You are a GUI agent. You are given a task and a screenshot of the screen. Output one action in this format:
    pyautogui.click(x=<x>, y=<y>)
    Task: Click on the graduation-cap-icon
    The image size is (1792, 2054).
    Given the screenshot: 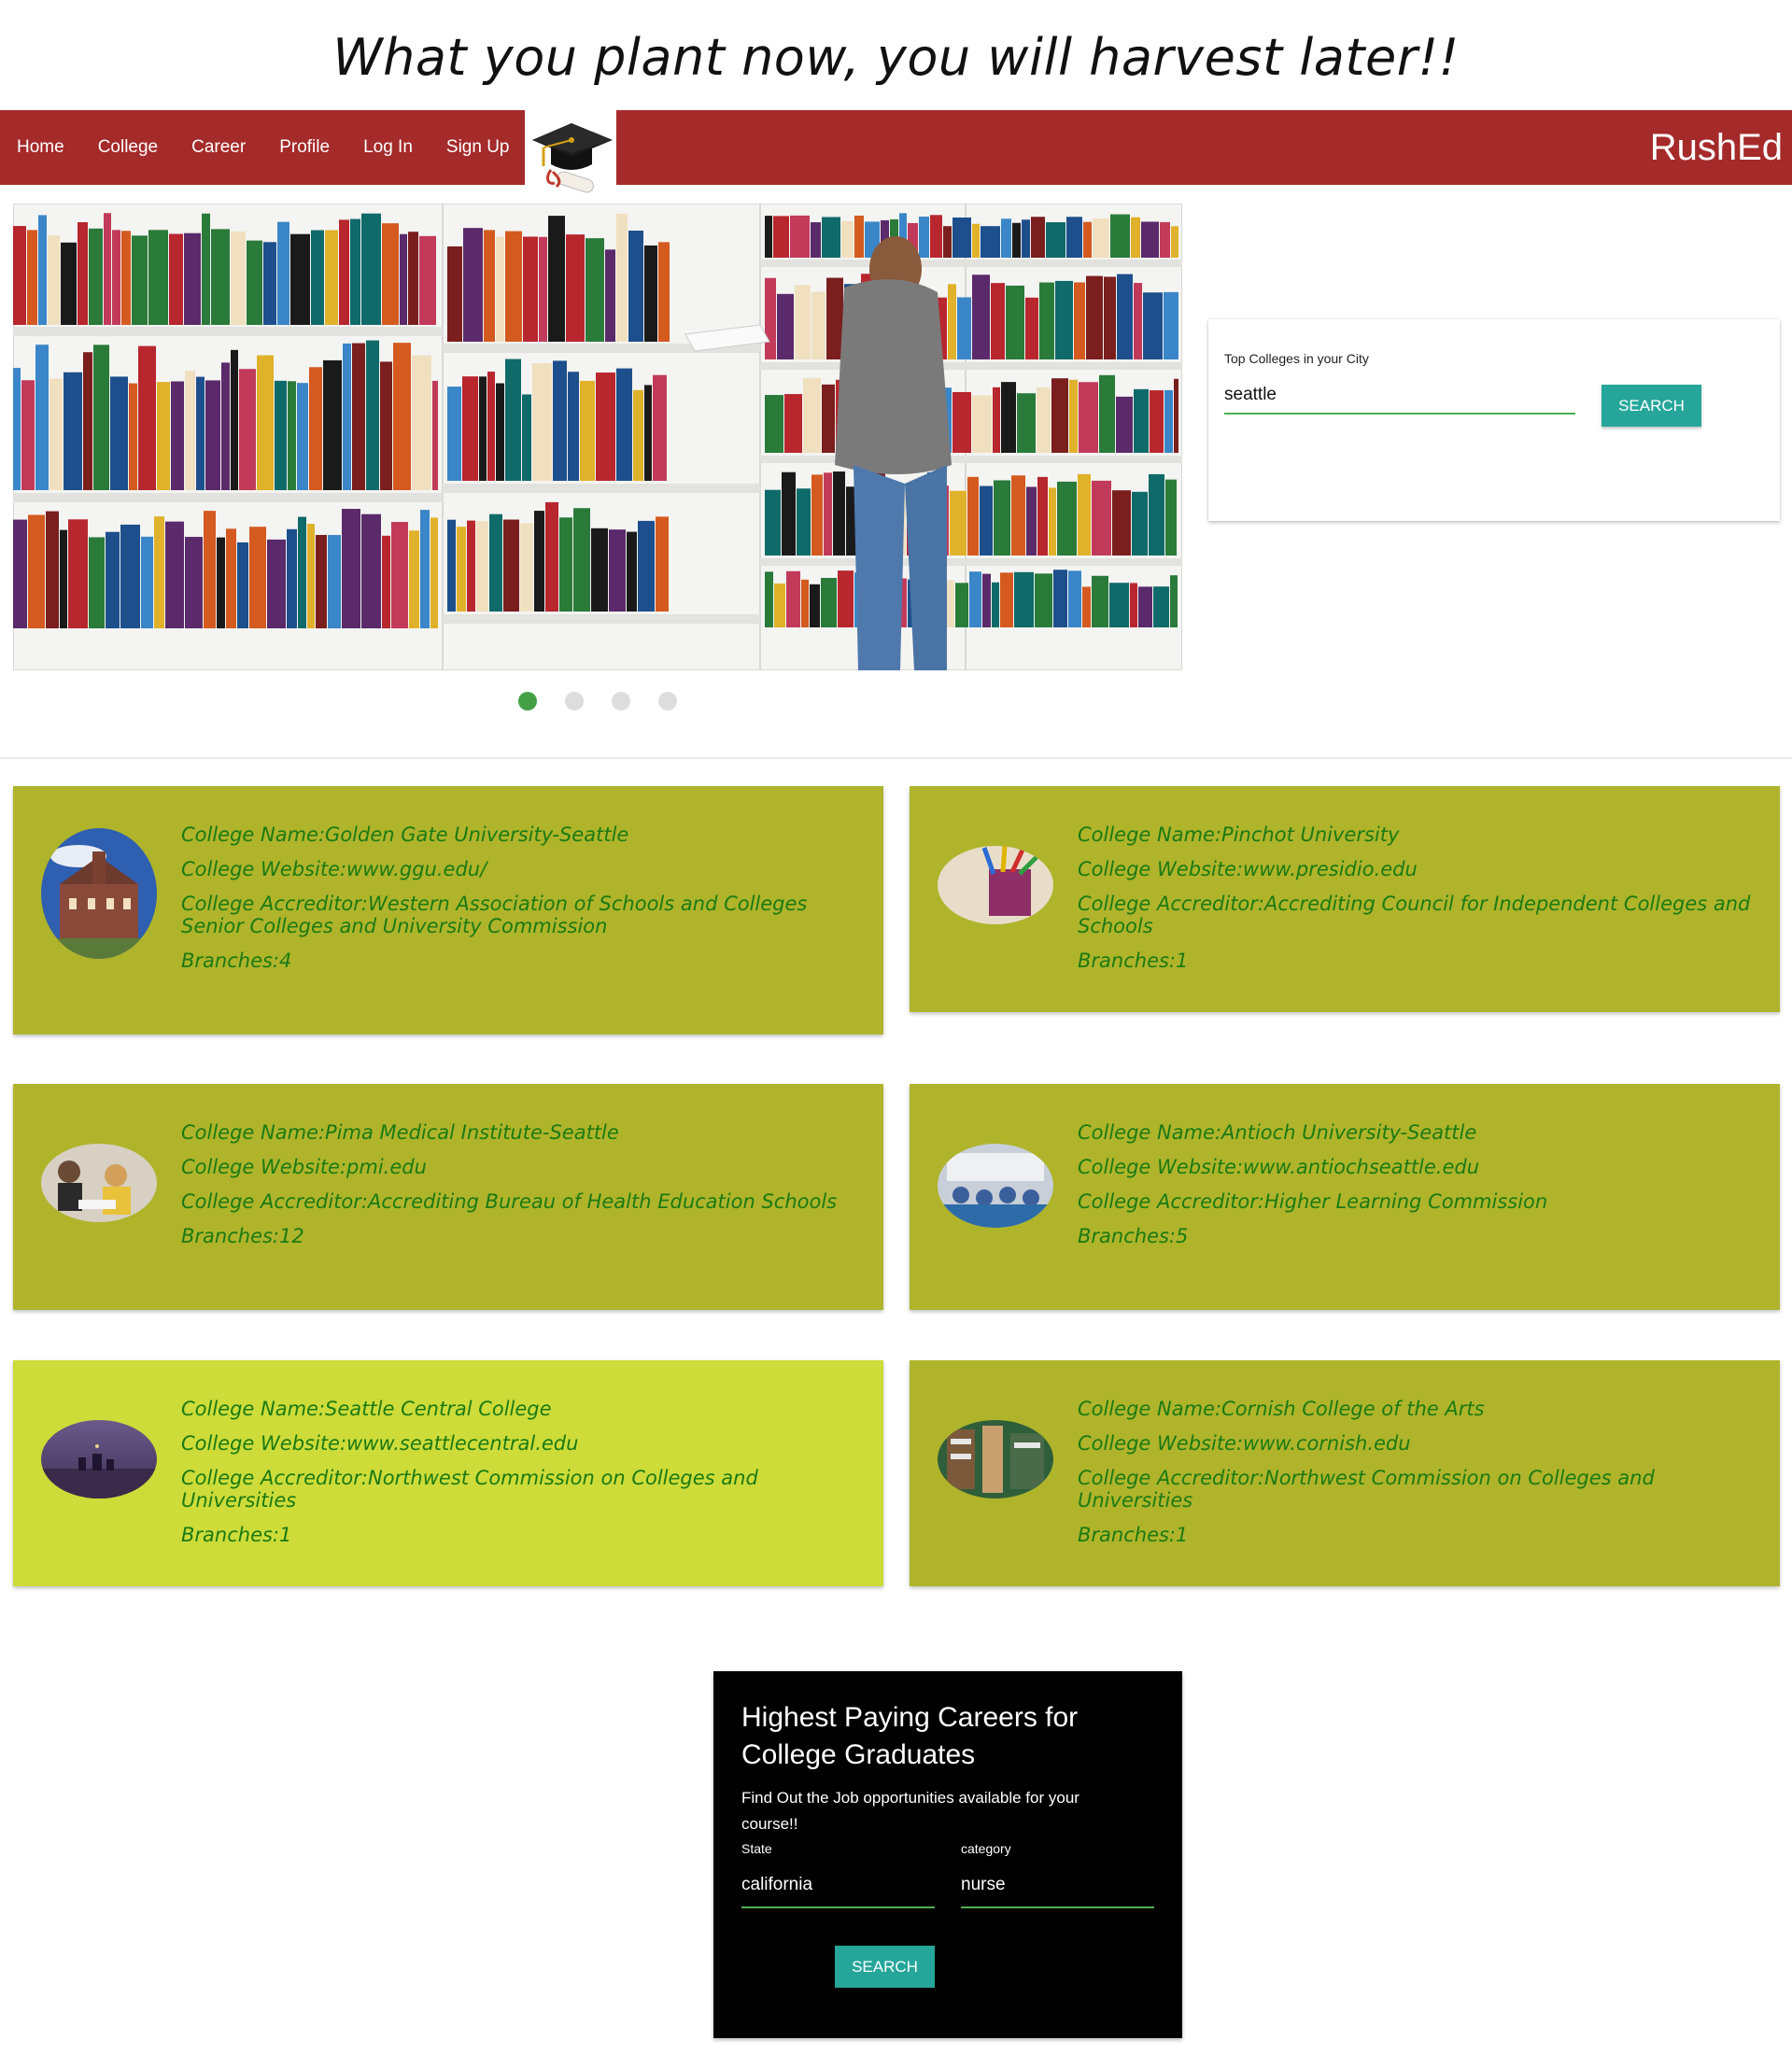 What is the action you would take?
    pyautogui.click(x=573, y=158)
    